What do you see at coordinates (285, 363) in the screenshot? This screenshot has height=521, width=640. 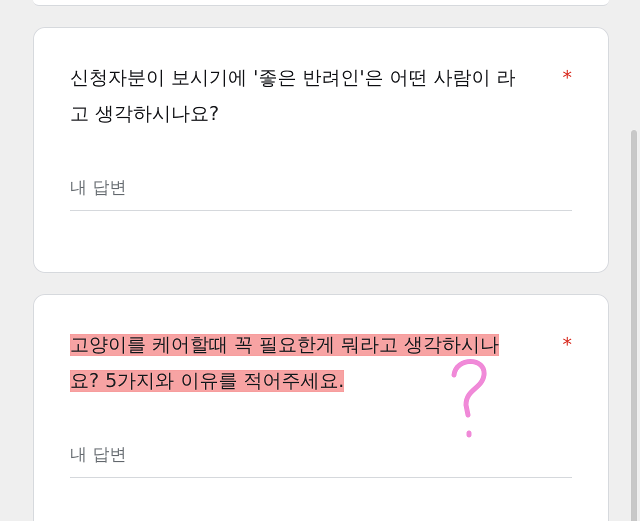 I see `question-text: 고양이를 케어할때 꼭 필요한게 뭐라고 생각하시나요? 5가지와 이유를 적어주세요.` at bounding box center [285, 363].